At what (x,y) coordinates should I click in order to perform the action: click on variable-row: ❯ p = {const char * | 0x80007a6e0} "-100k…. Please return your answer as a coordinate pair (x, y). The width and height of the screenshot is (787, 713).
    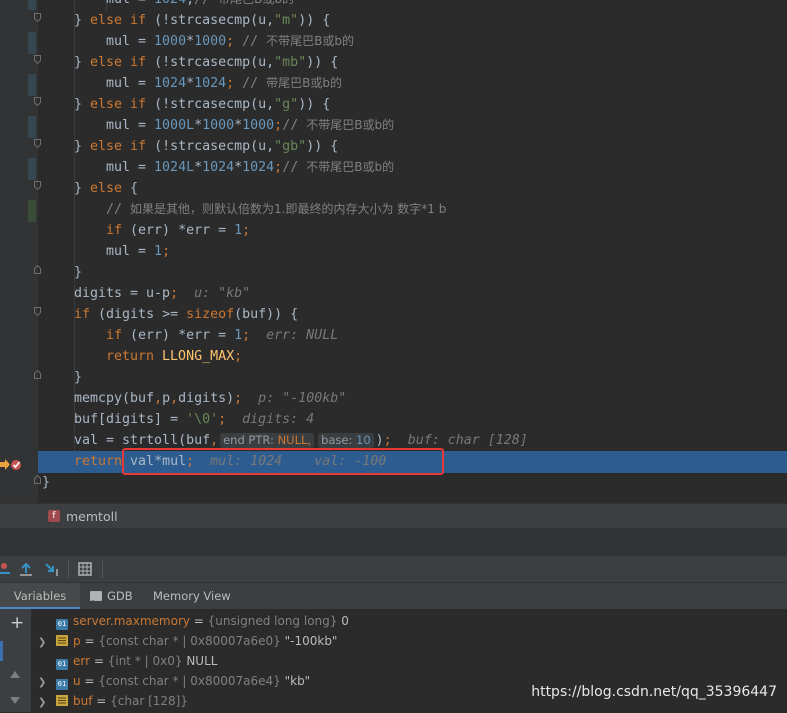
    Looking at the image, I should click on (187, 641).